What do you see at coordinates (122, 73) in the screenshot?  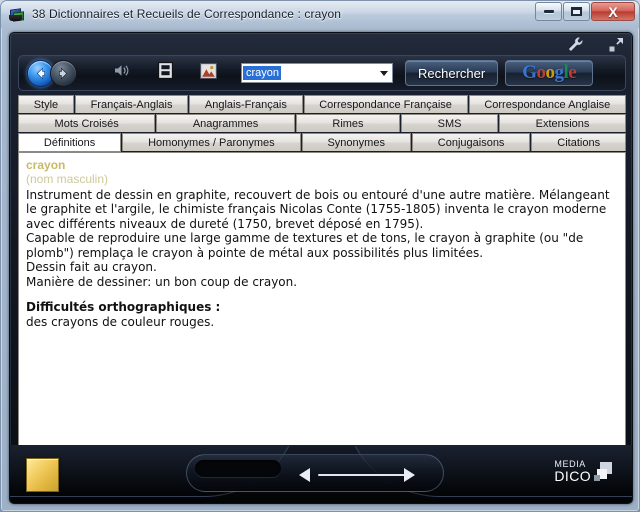 I see `speaker-icon` at bounding box center [122, 73].